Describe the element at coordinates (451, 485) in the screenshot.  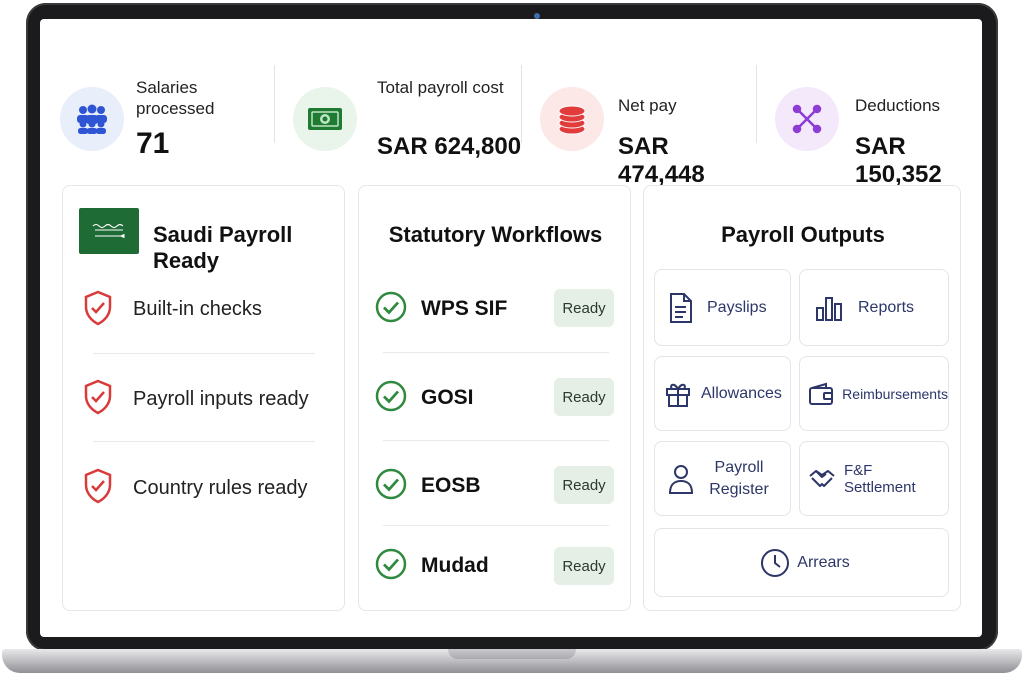
I see `workflow-name: EOSB` at that location.